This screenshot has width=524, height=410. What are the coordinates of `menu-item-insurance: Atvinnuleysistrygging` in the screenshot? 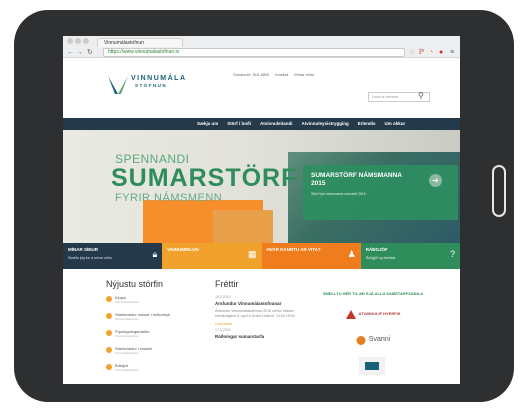 It's located at (325, 124).